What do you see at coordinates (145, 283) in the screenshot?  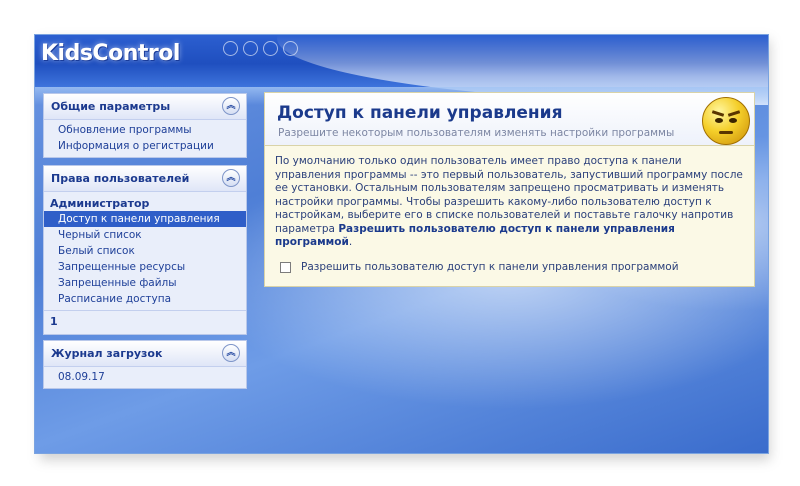 I see `sidebar-item-forbidden-files: Запрещенные файлы` at bounding box center [145, 283].